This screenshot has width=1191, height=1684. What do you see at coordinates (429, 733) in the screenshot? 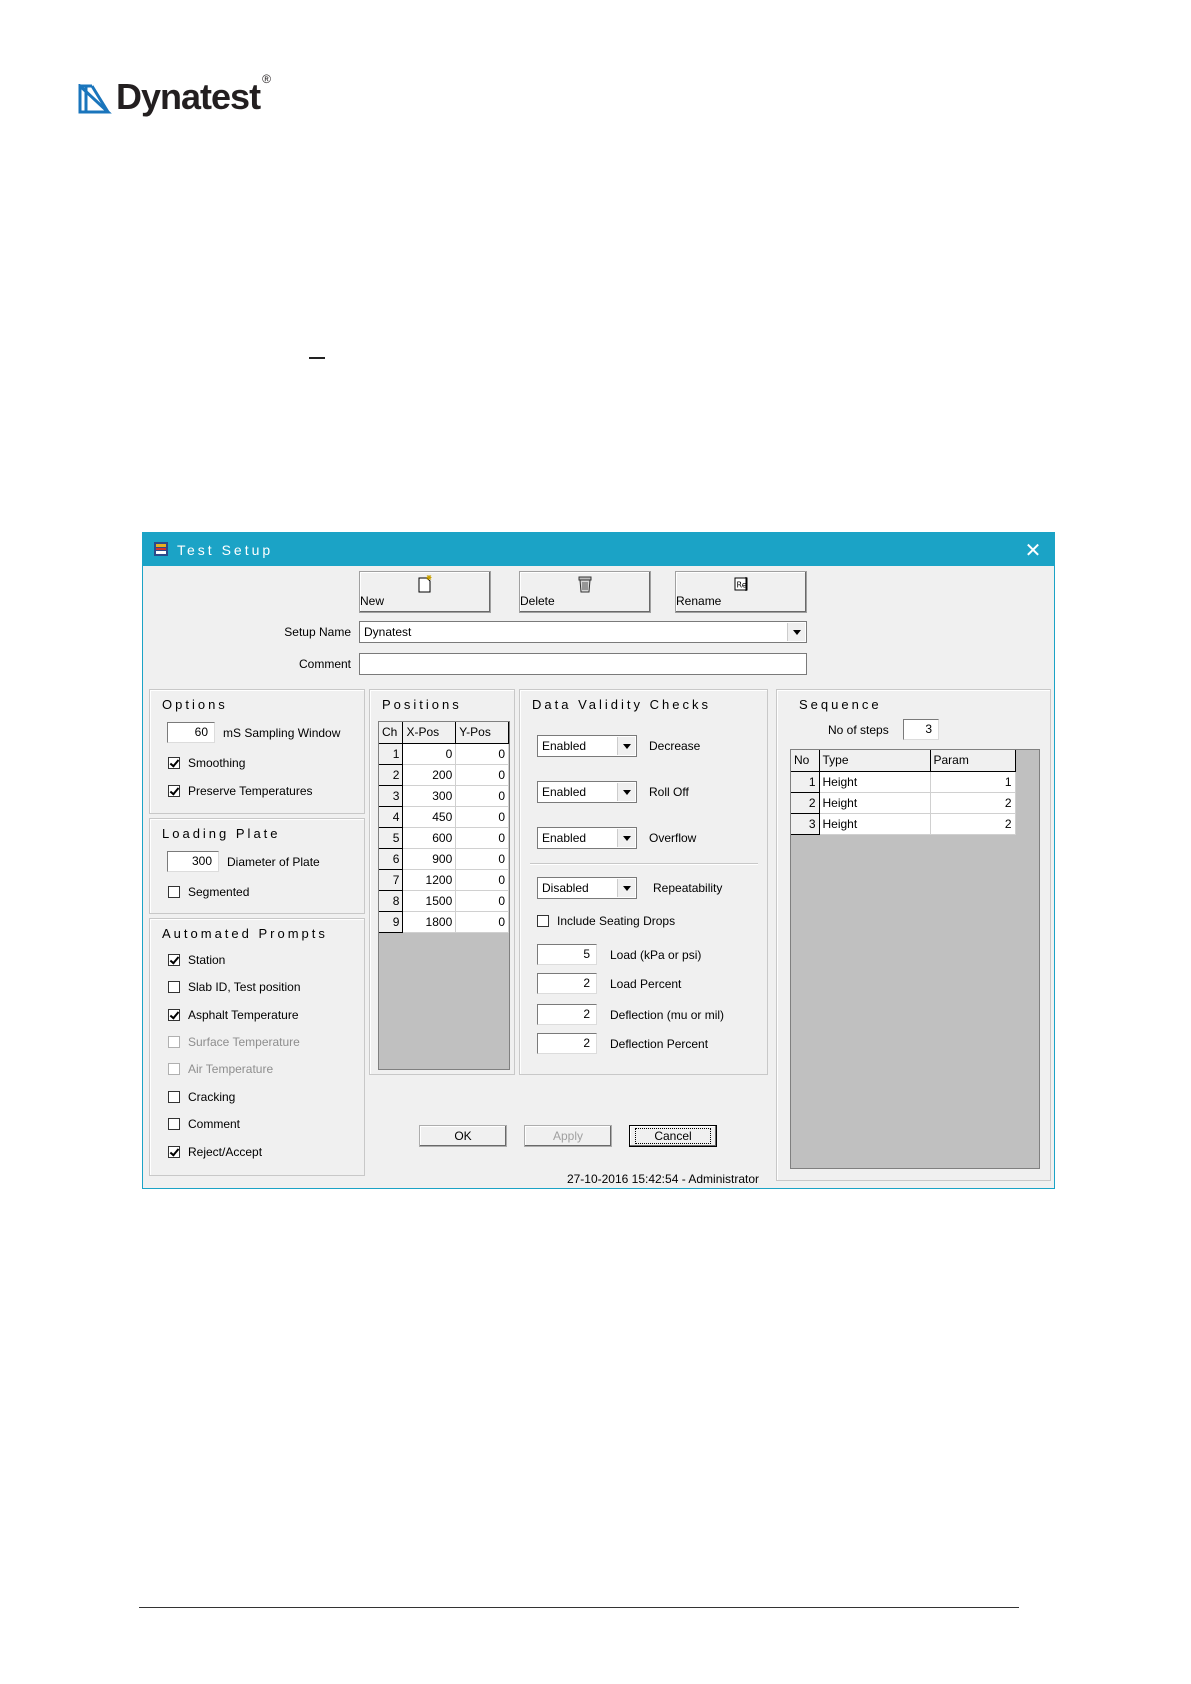
I see `column-header-x-pos: X-Pos` at bounding box center [429, 733].